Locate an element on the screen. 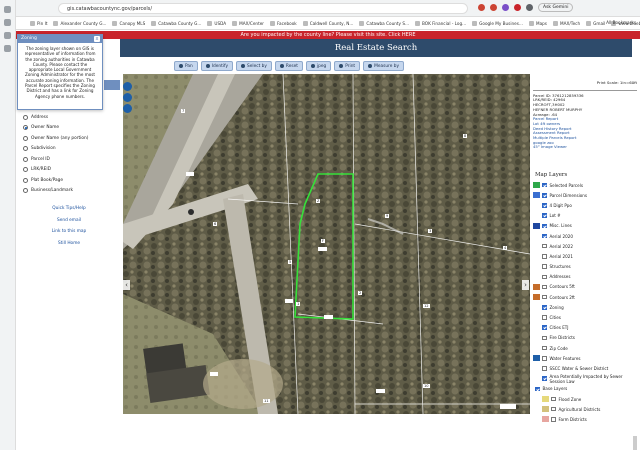 This screenshot has width=640, height=450. search-option: Business/Landmark is located at coordinates (69, 191).